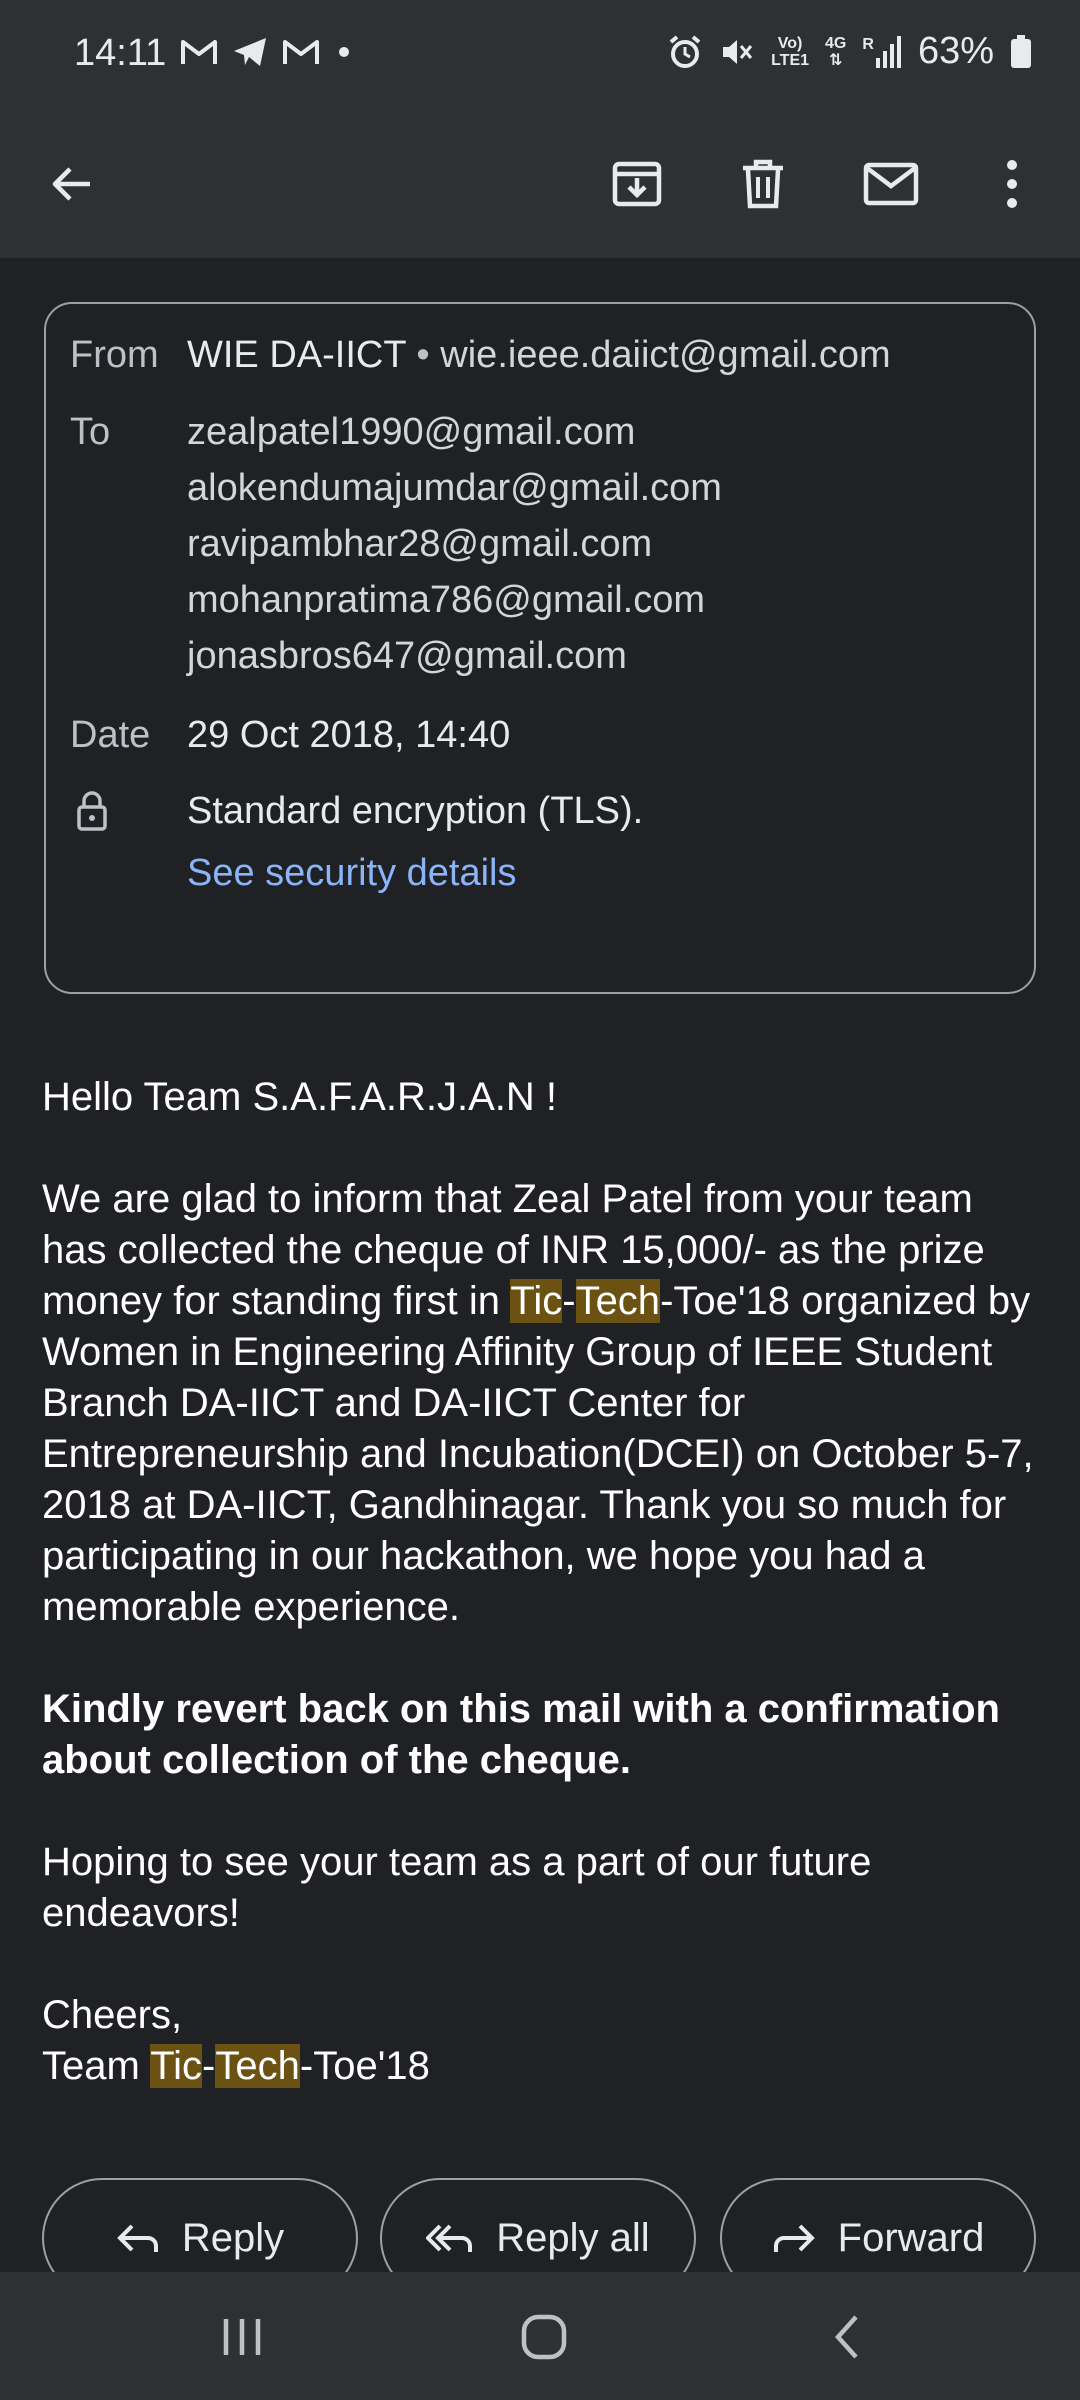 This screenshot has height=2400, width=1080. What do you see at coordinates (114, 355) in the screenshot?
I see `from-label: From` at bounding box center [114, 355].